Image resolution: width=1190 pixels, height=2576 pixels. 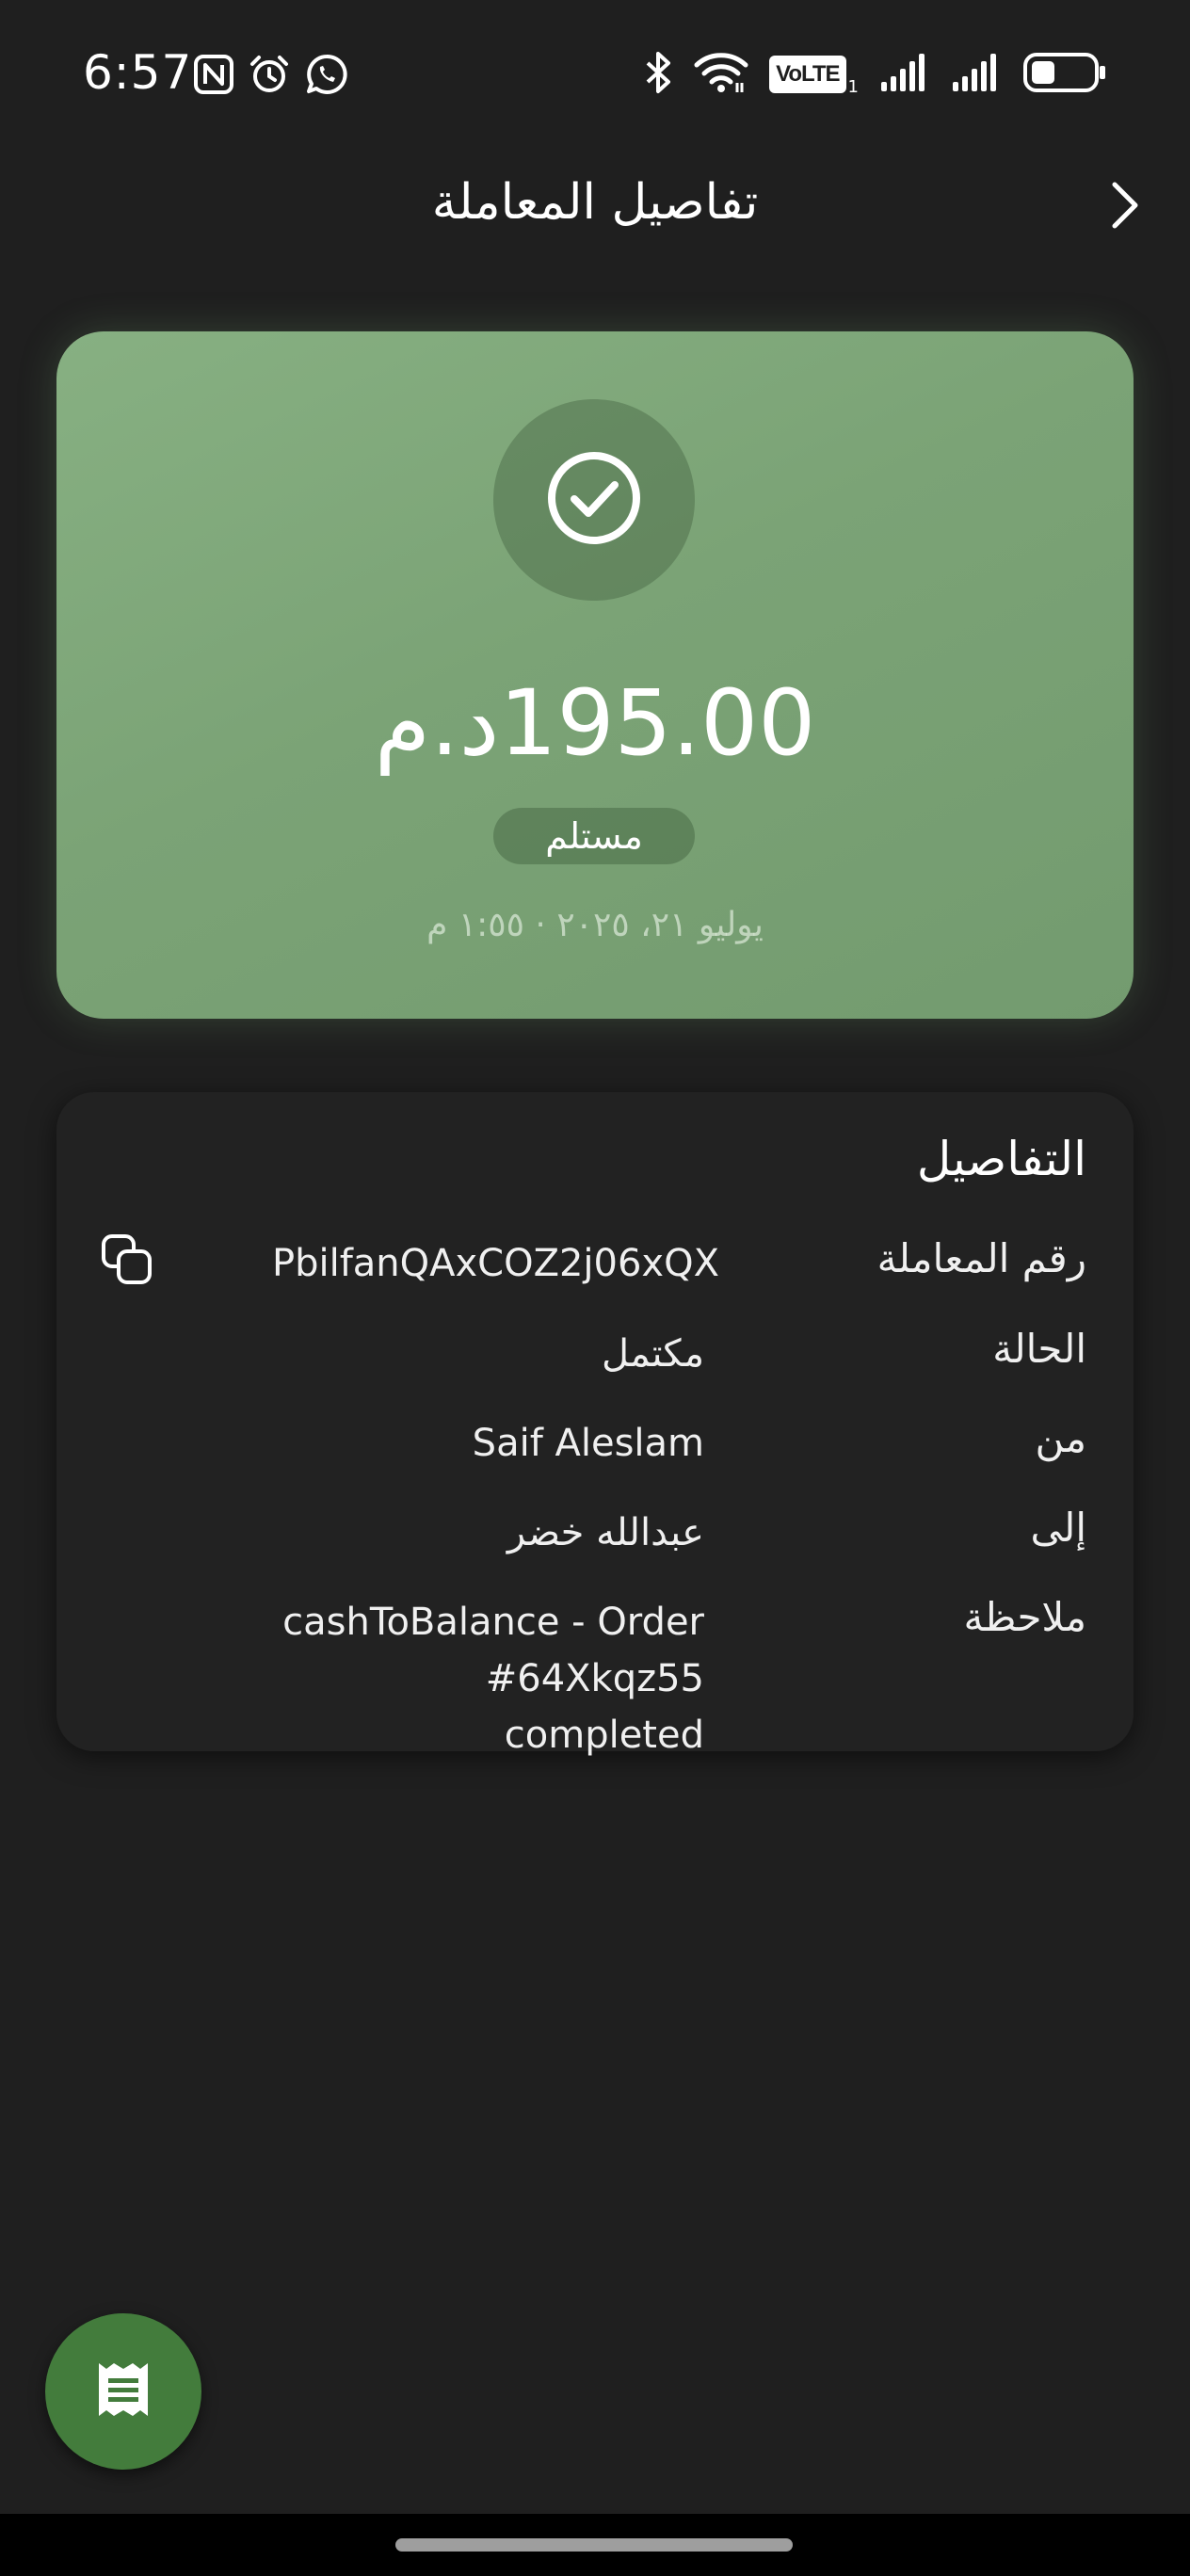 I want to click on from-value: Saif Aleslam, so click(x=588, y=1443).